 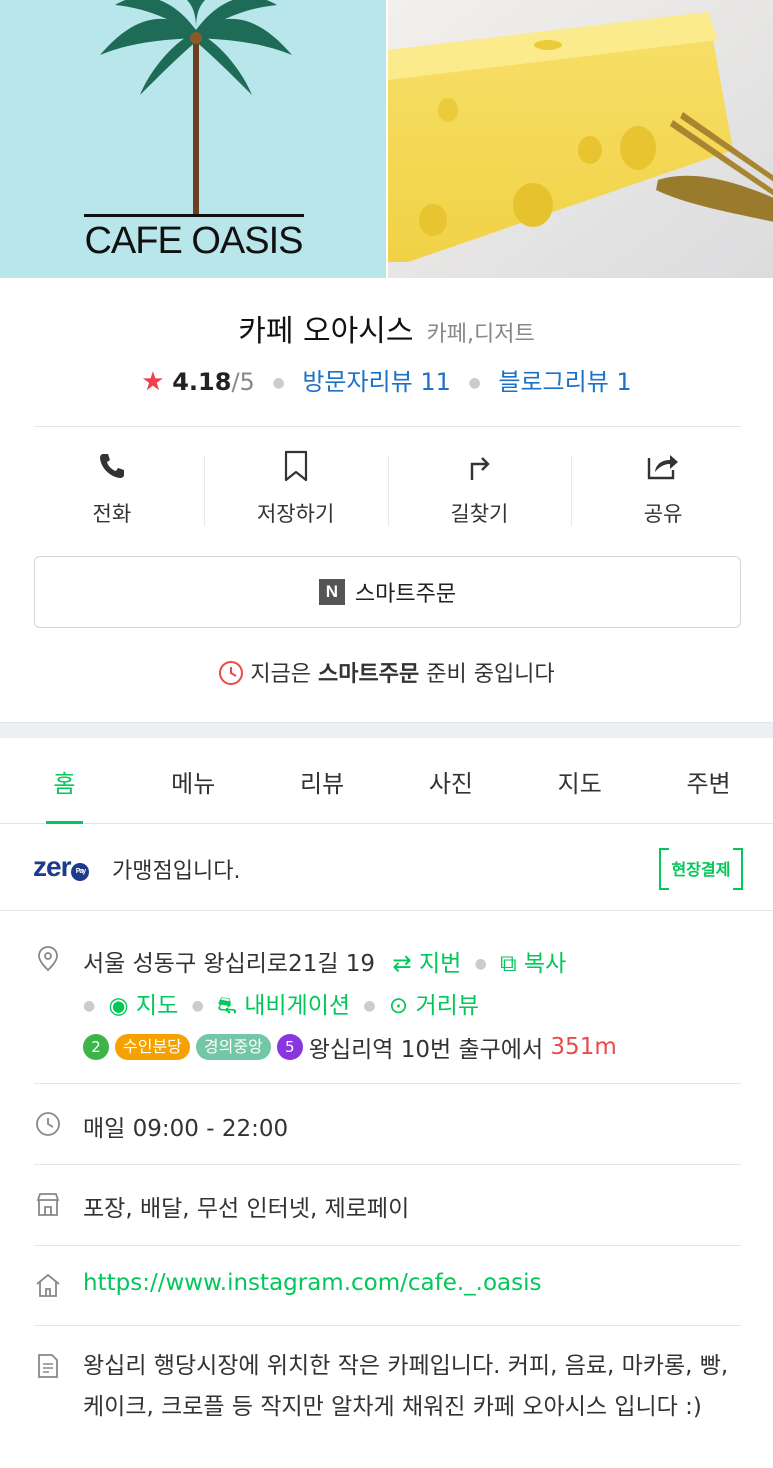 What do you see at coordinates (398, 1006) in the screenshot?
I see `street-view-icon: ⊙` at bounding box center [398, 1006].